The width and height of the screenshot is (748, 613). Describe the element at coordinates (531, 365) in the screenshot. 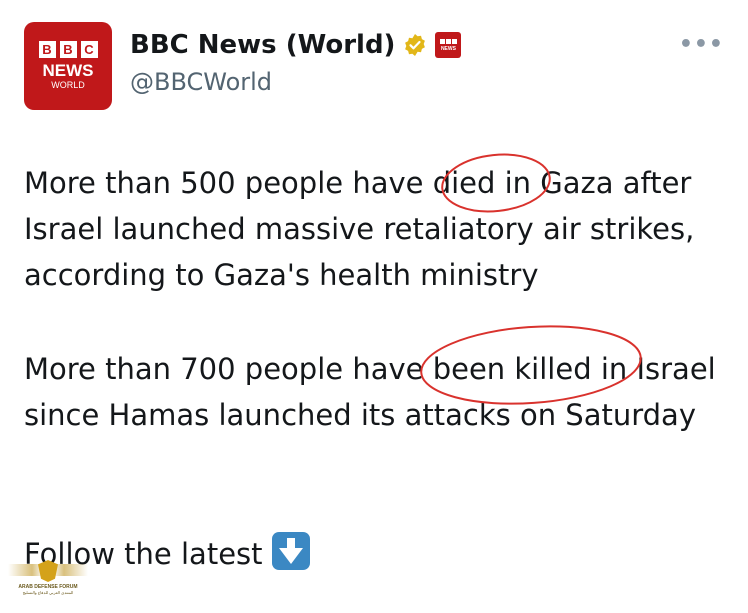

I see `annotation-circle-been-killed` at that location.